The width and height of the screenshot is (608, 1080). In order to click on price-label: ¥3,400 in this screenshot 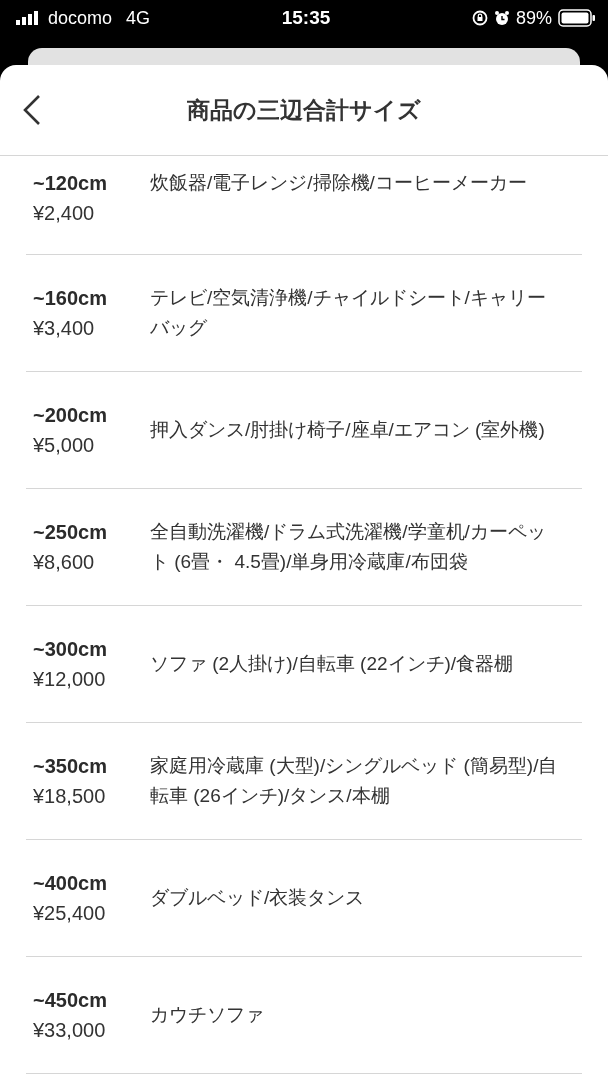, I will do `click(64, 328)`.